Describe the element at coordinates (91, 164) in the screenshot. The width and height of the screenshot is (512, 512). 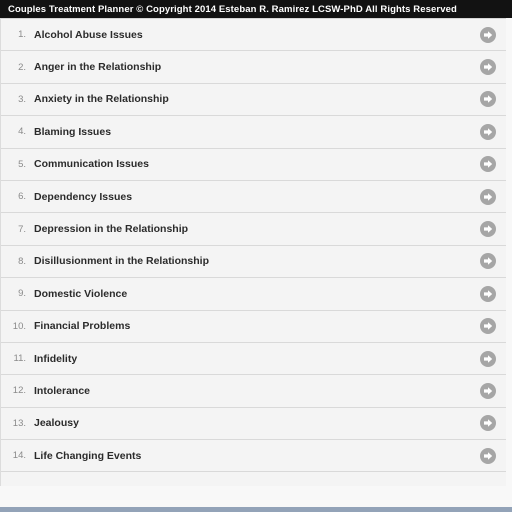
I see `list-item-label: Communication Issues` at that location.